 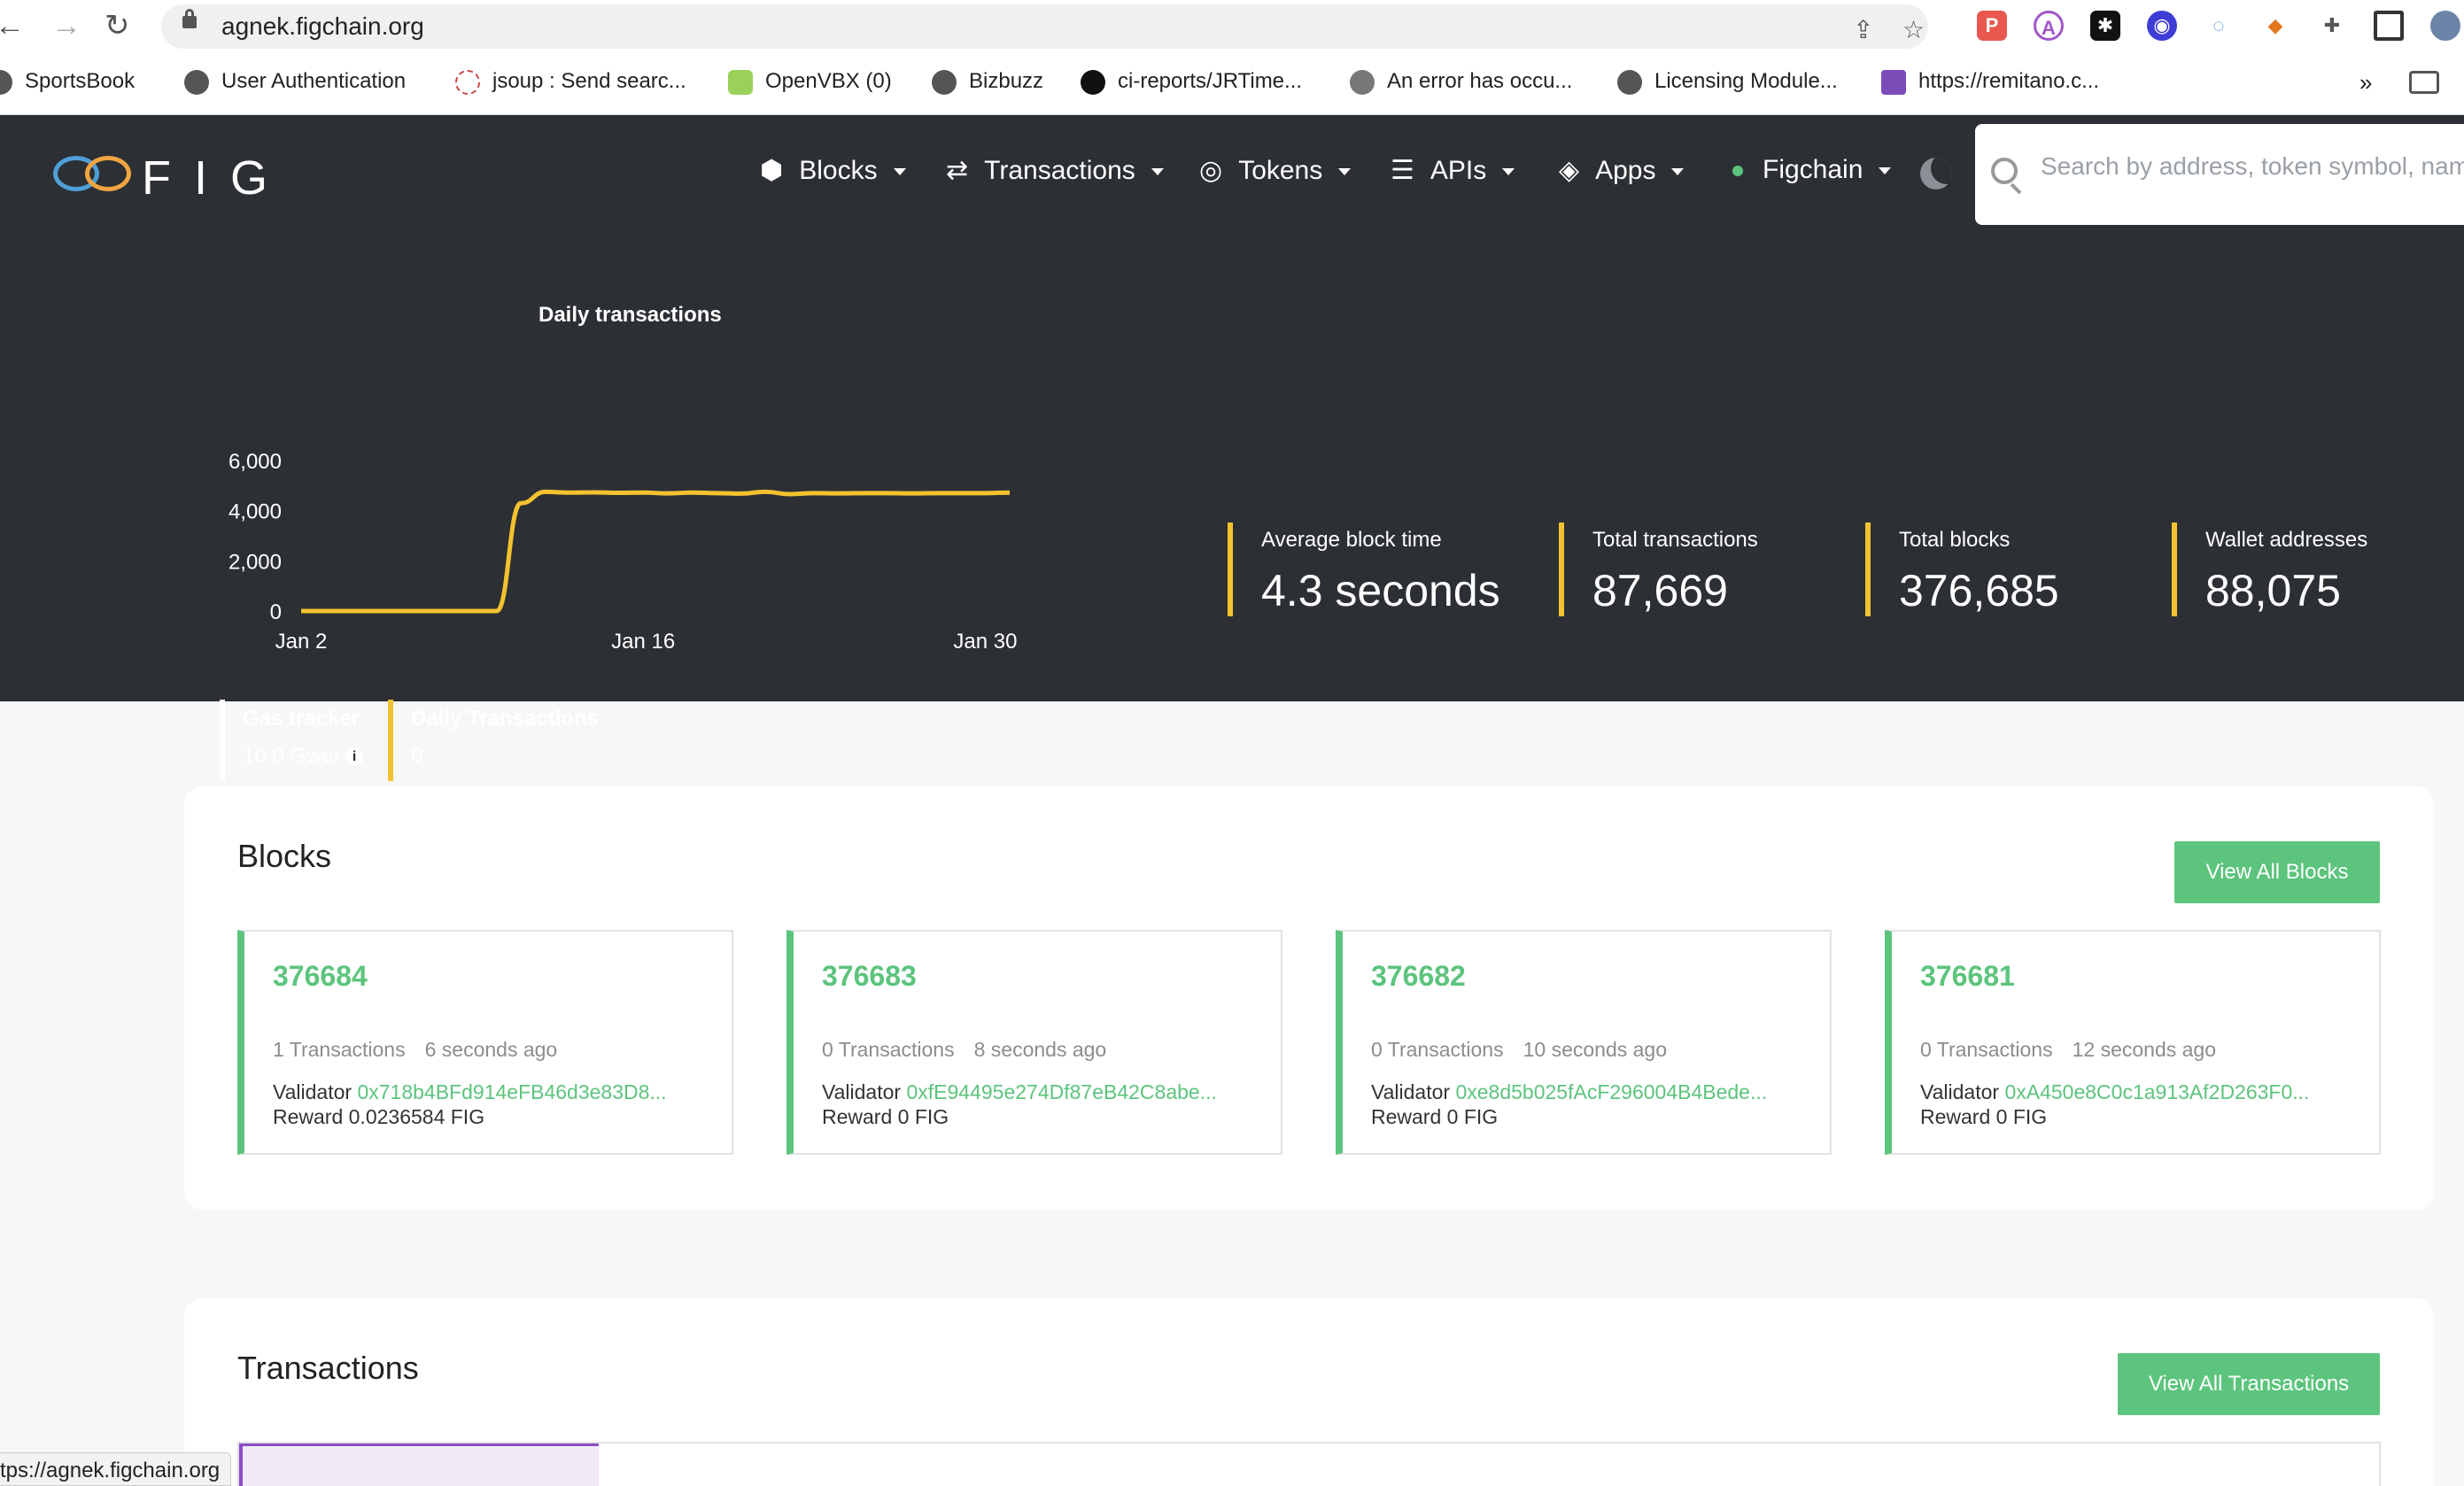 What do you see at coordinates (810, 82) in the screenshot?
I see `bookmark-item: OpenVBX (0)` at bounding box center [810, 82].